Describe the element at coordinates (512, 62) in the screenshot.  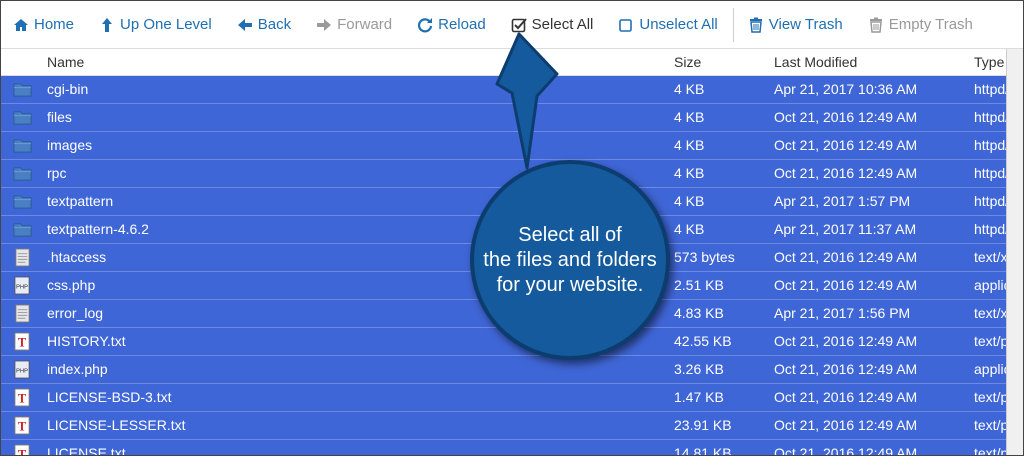
I see `column-header: Name Size Last Modified Type` at that location.